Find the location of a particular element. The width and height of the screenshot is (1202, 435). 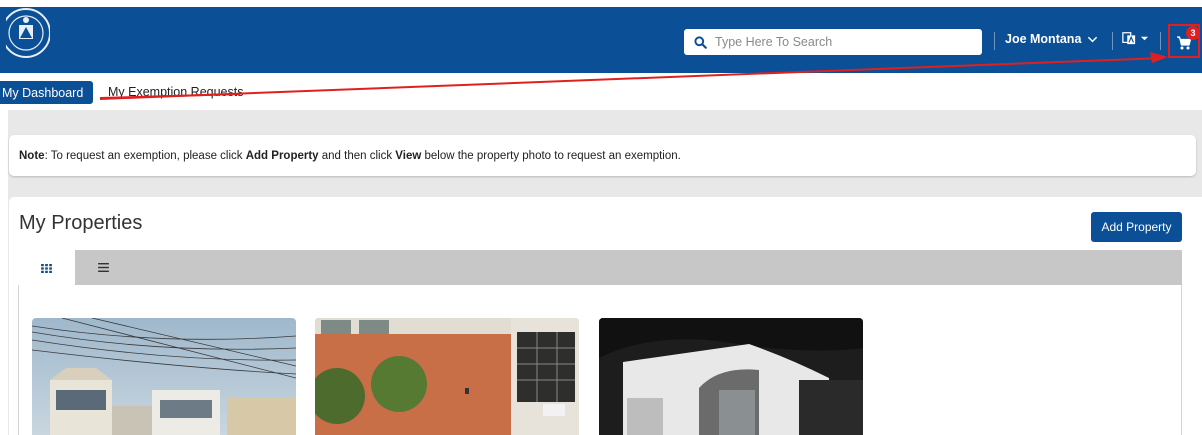

page-title: My Properties is located at coordinates (81, 223).